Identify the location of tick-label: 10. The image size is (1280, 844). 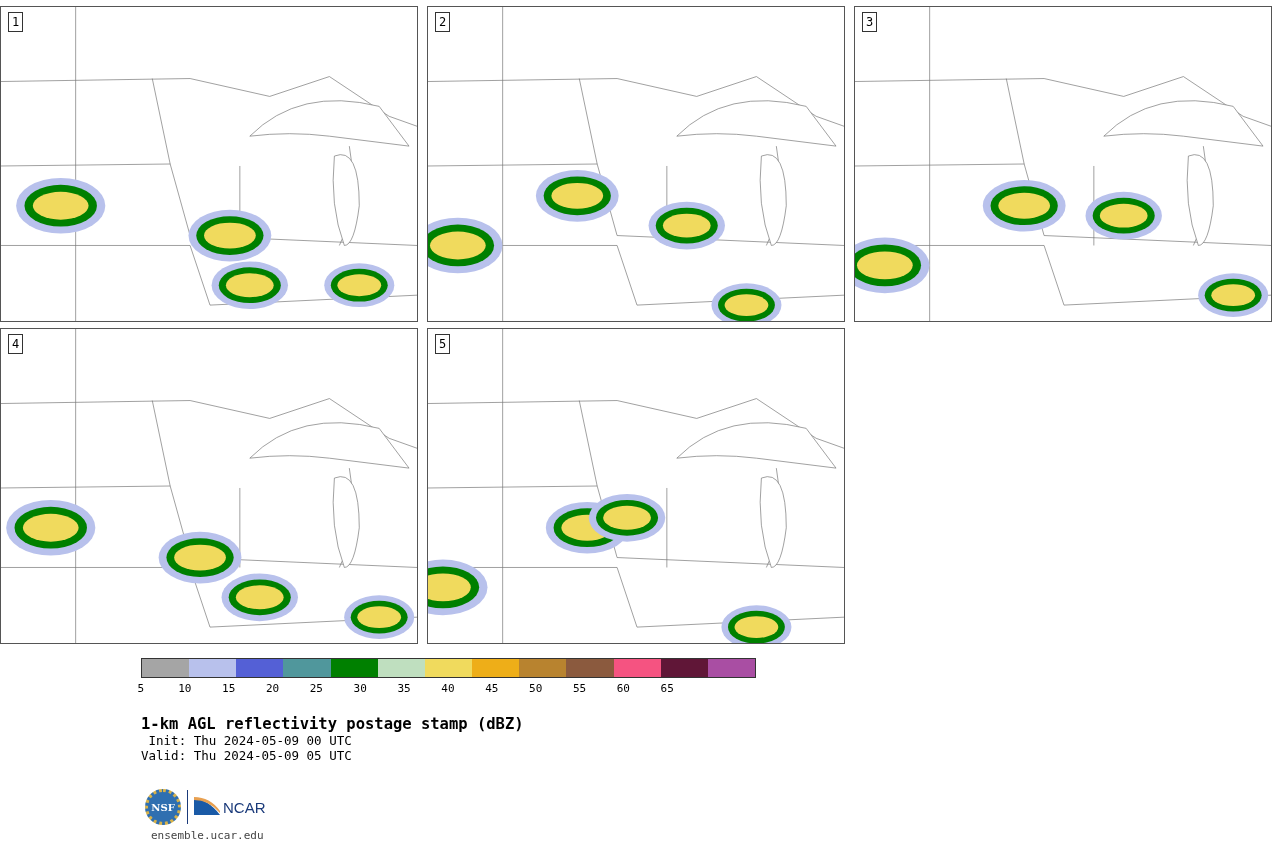
(185, 688).